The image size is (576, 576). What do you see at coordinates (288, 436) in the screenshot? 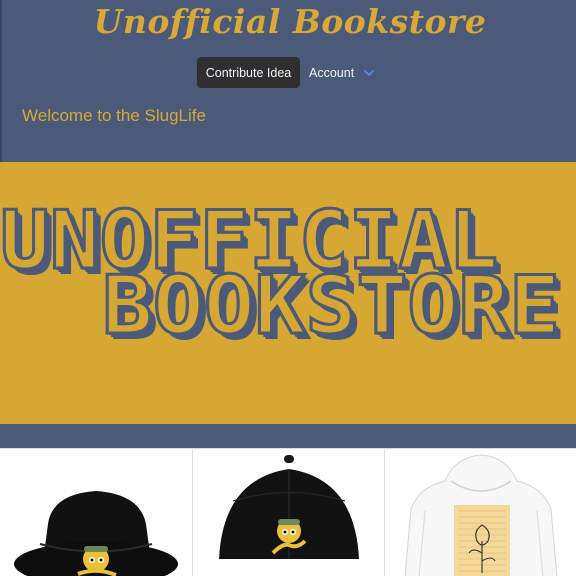
I see `hero-divider` at bounding box center [288, 436].